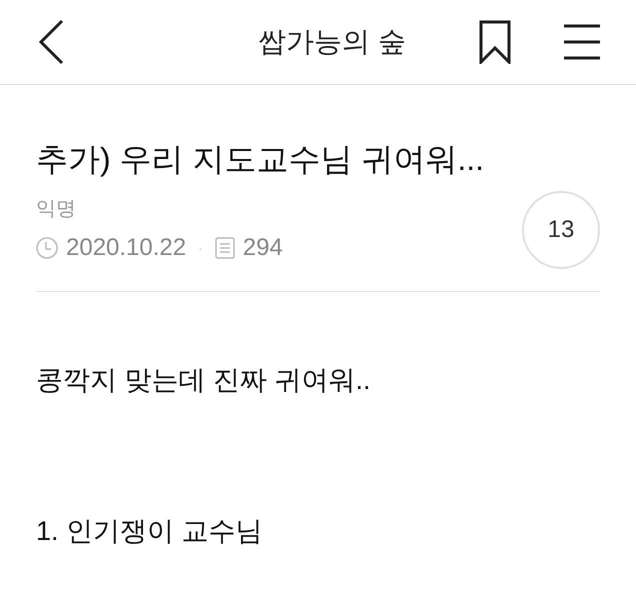 This screenshot has height=590, width=636. I want to click on view-count: 294, so click(262, 248).